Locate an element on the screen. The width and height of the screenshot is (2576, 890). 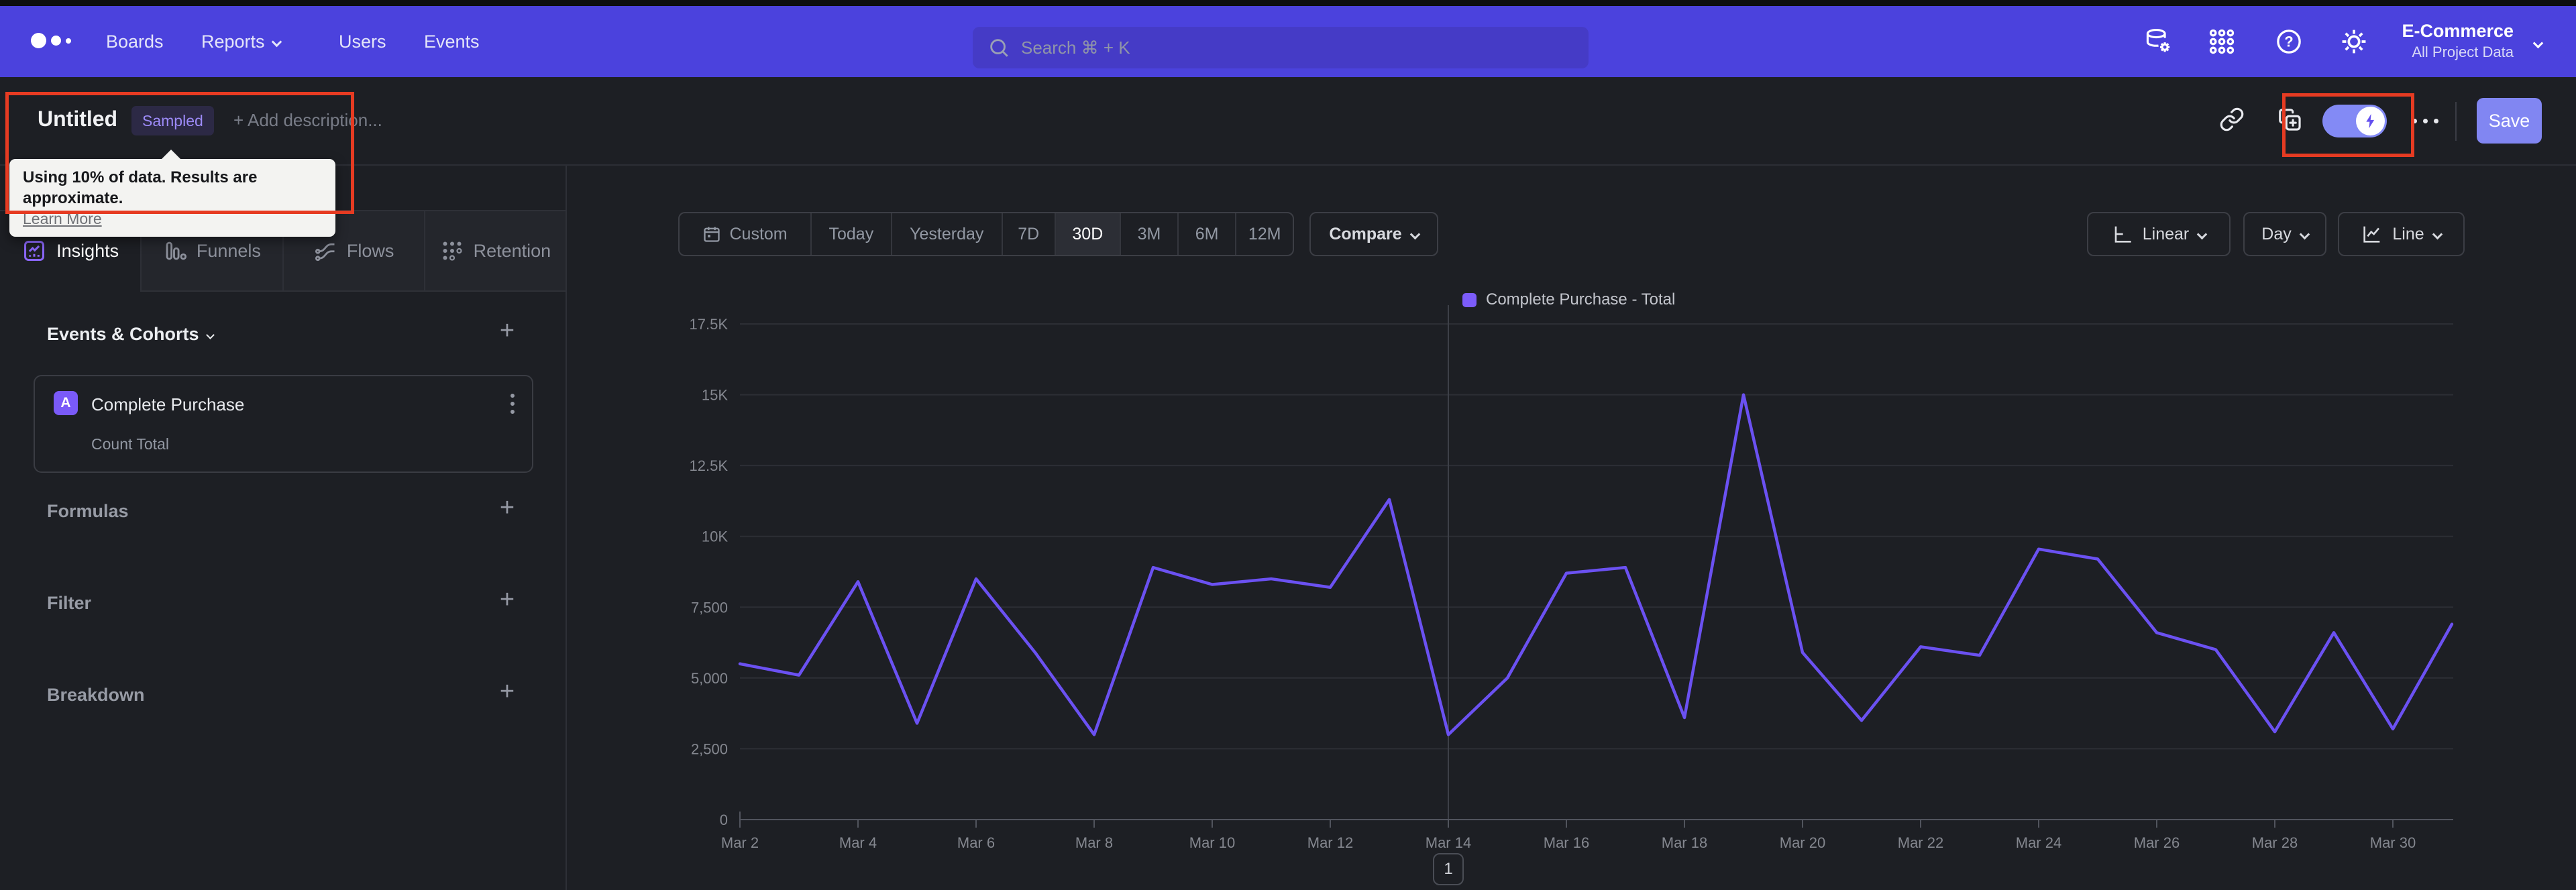
svg-text: Mar 16 is located at coordinates (1566, 842).